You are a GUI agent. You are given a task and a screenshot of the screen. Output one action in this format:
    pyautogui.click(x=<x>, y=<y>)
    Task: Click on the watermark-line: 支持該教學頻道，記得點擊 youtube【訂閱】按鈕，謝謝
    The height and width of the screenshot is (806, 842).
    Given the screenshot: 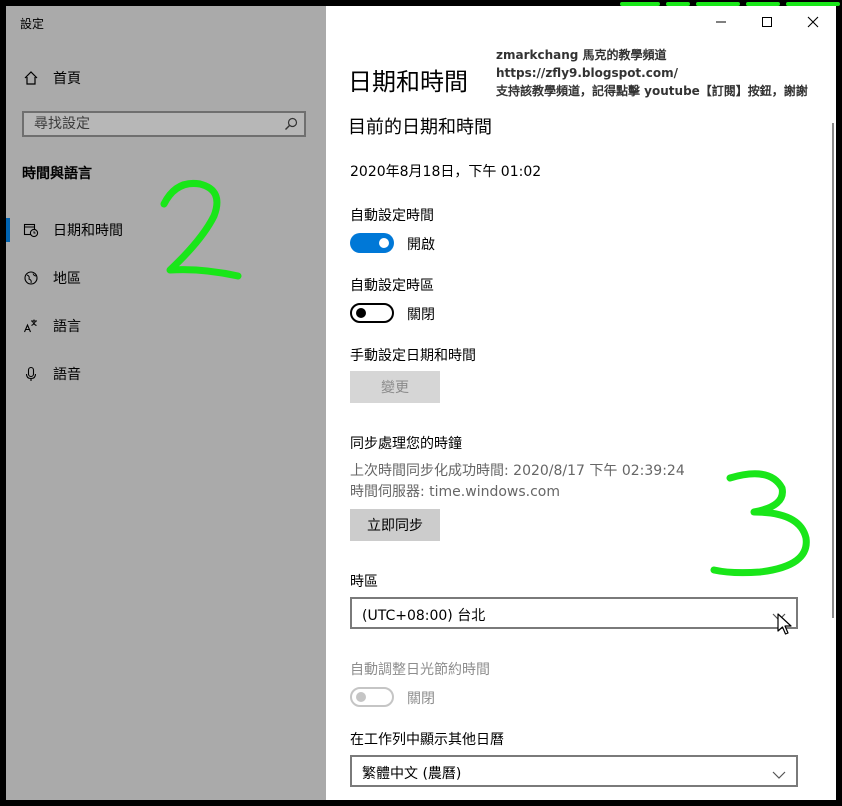 What is the action you would take?
    pyautogui.click(x=652, y=91)
    